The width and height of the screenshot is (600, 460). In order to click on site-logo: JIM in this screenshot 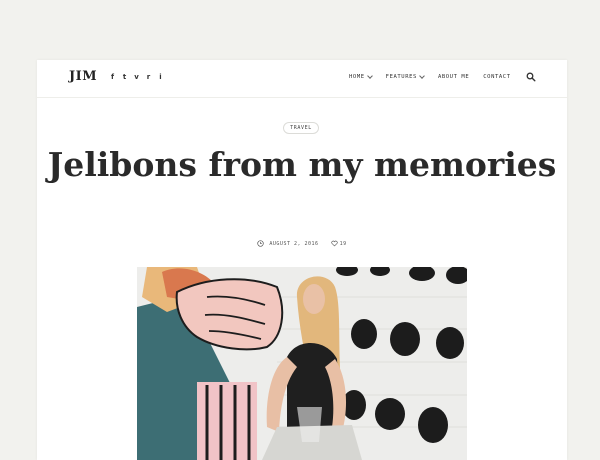, I will do `click(83, 76)`.